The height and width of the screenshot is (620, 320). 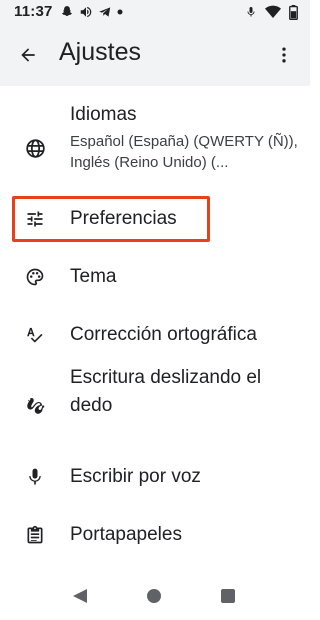 I want to click on spellcheck-icon, so click(x=35, y=335).